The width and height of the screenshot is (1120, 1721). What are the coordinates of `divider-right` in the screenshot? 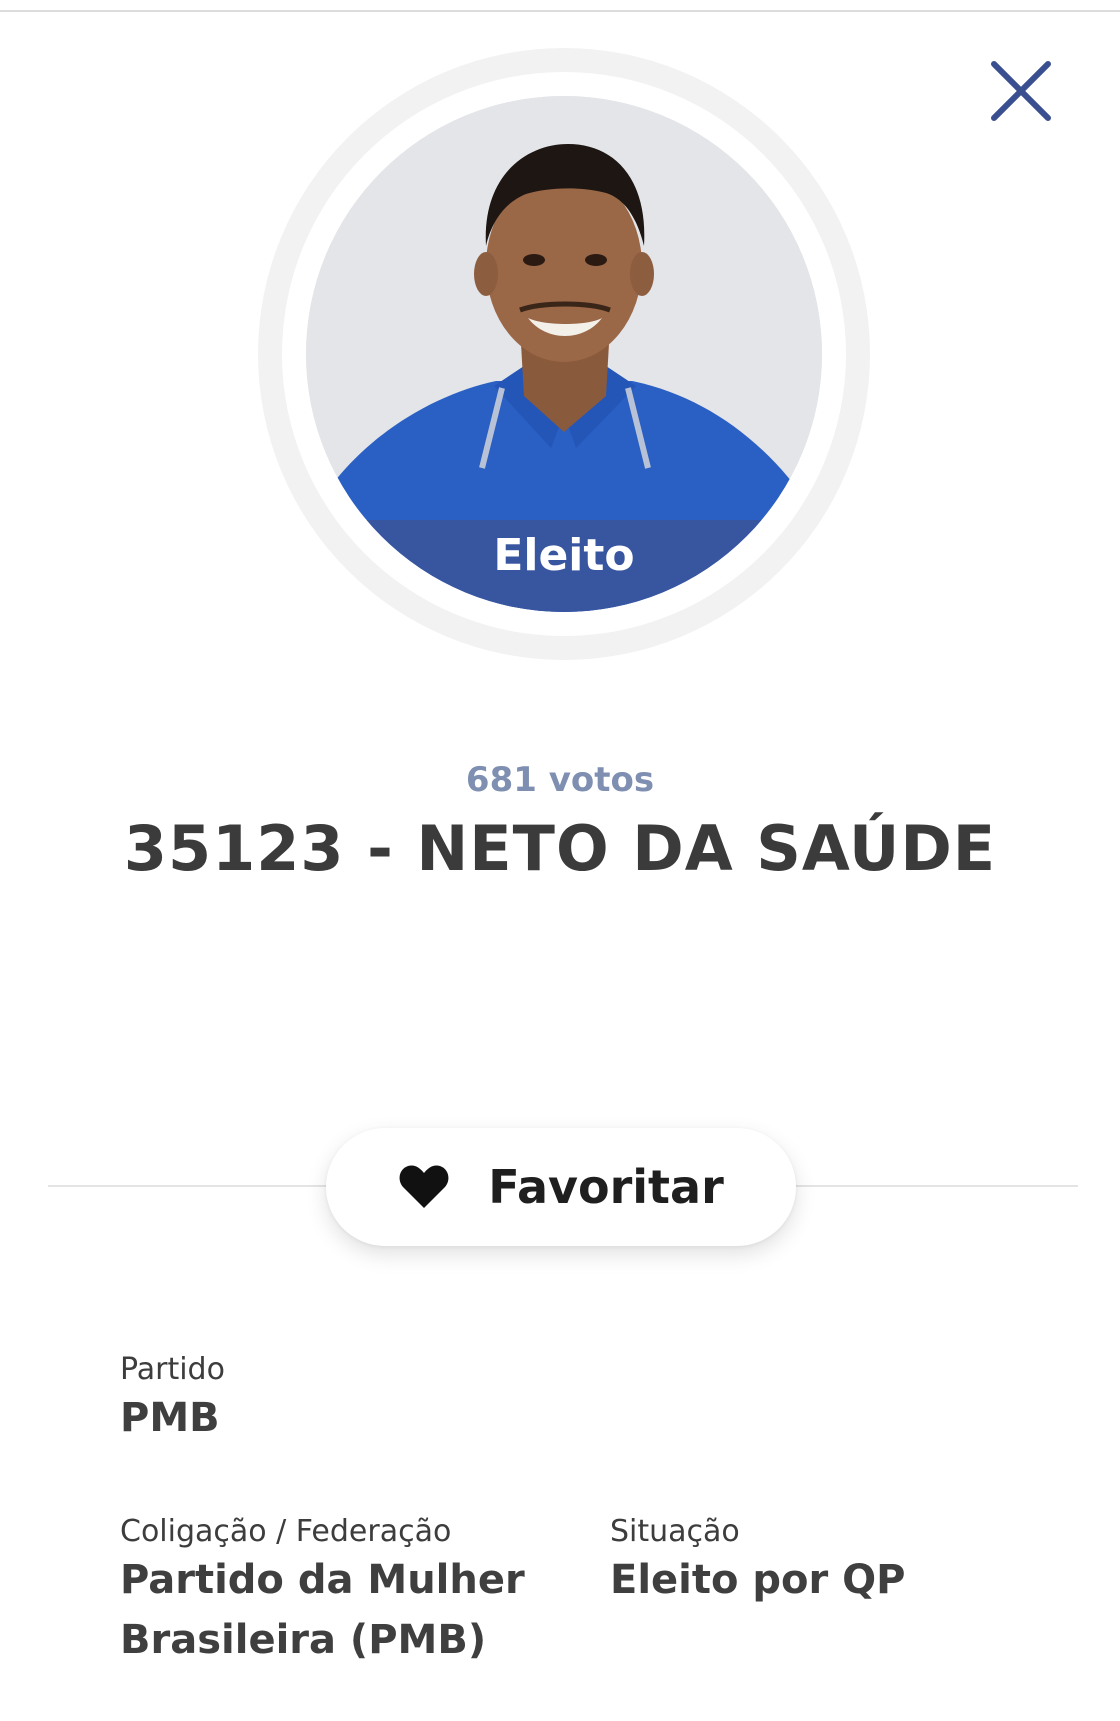 It's located at (934, 1186).